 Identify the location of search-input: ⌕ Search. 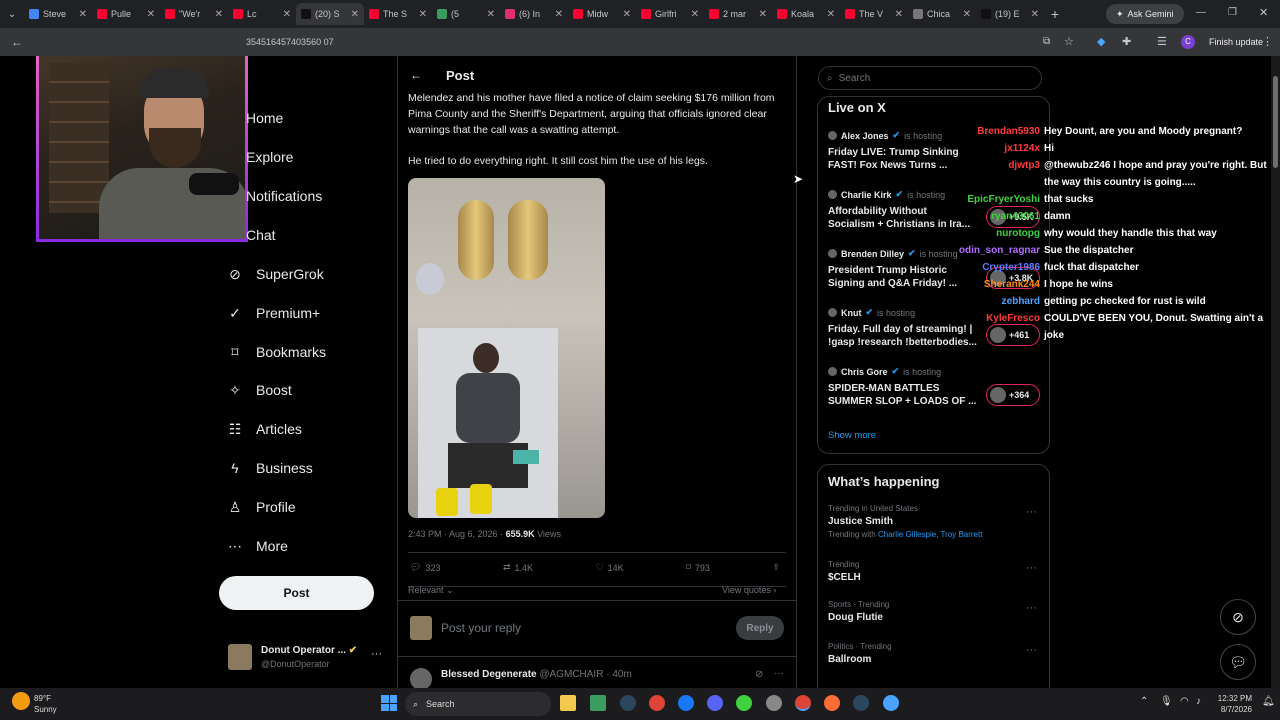
(930, 78).